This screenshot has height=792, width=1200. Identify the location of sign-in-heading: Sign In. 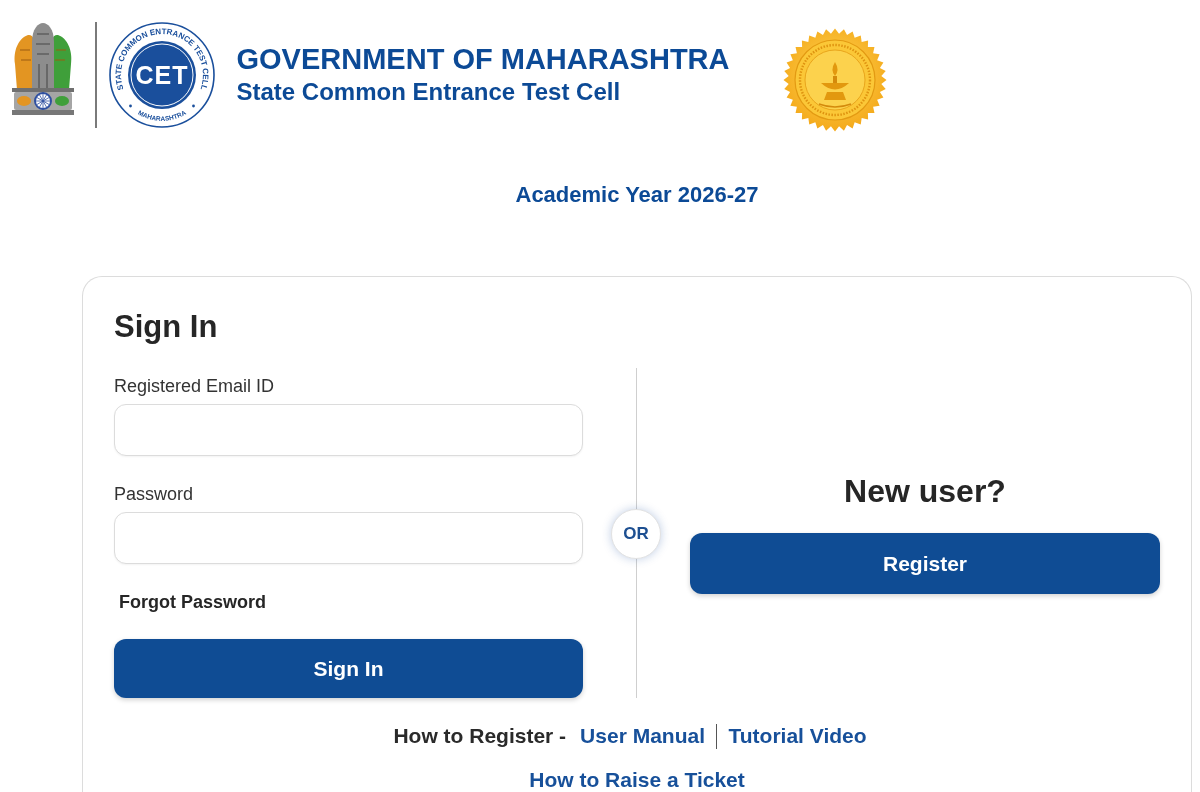
(166, 327).